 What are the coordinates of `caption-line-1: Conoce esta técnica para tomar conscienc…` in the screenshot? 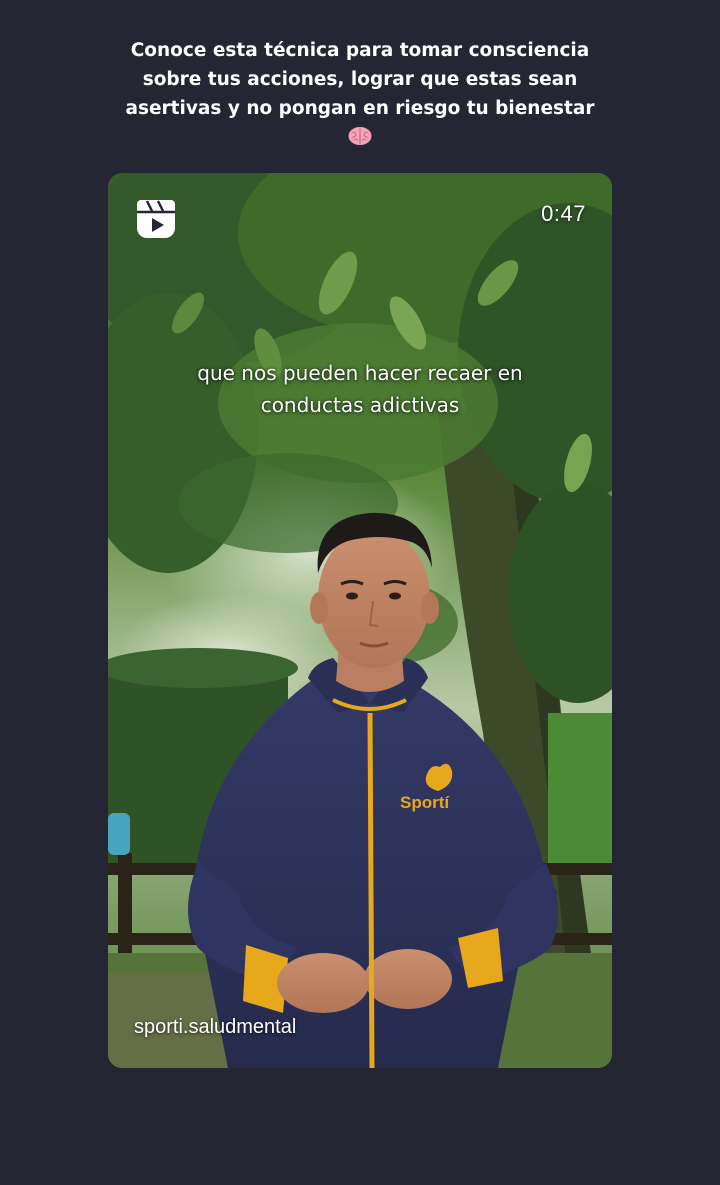 It's located at (360, 50).